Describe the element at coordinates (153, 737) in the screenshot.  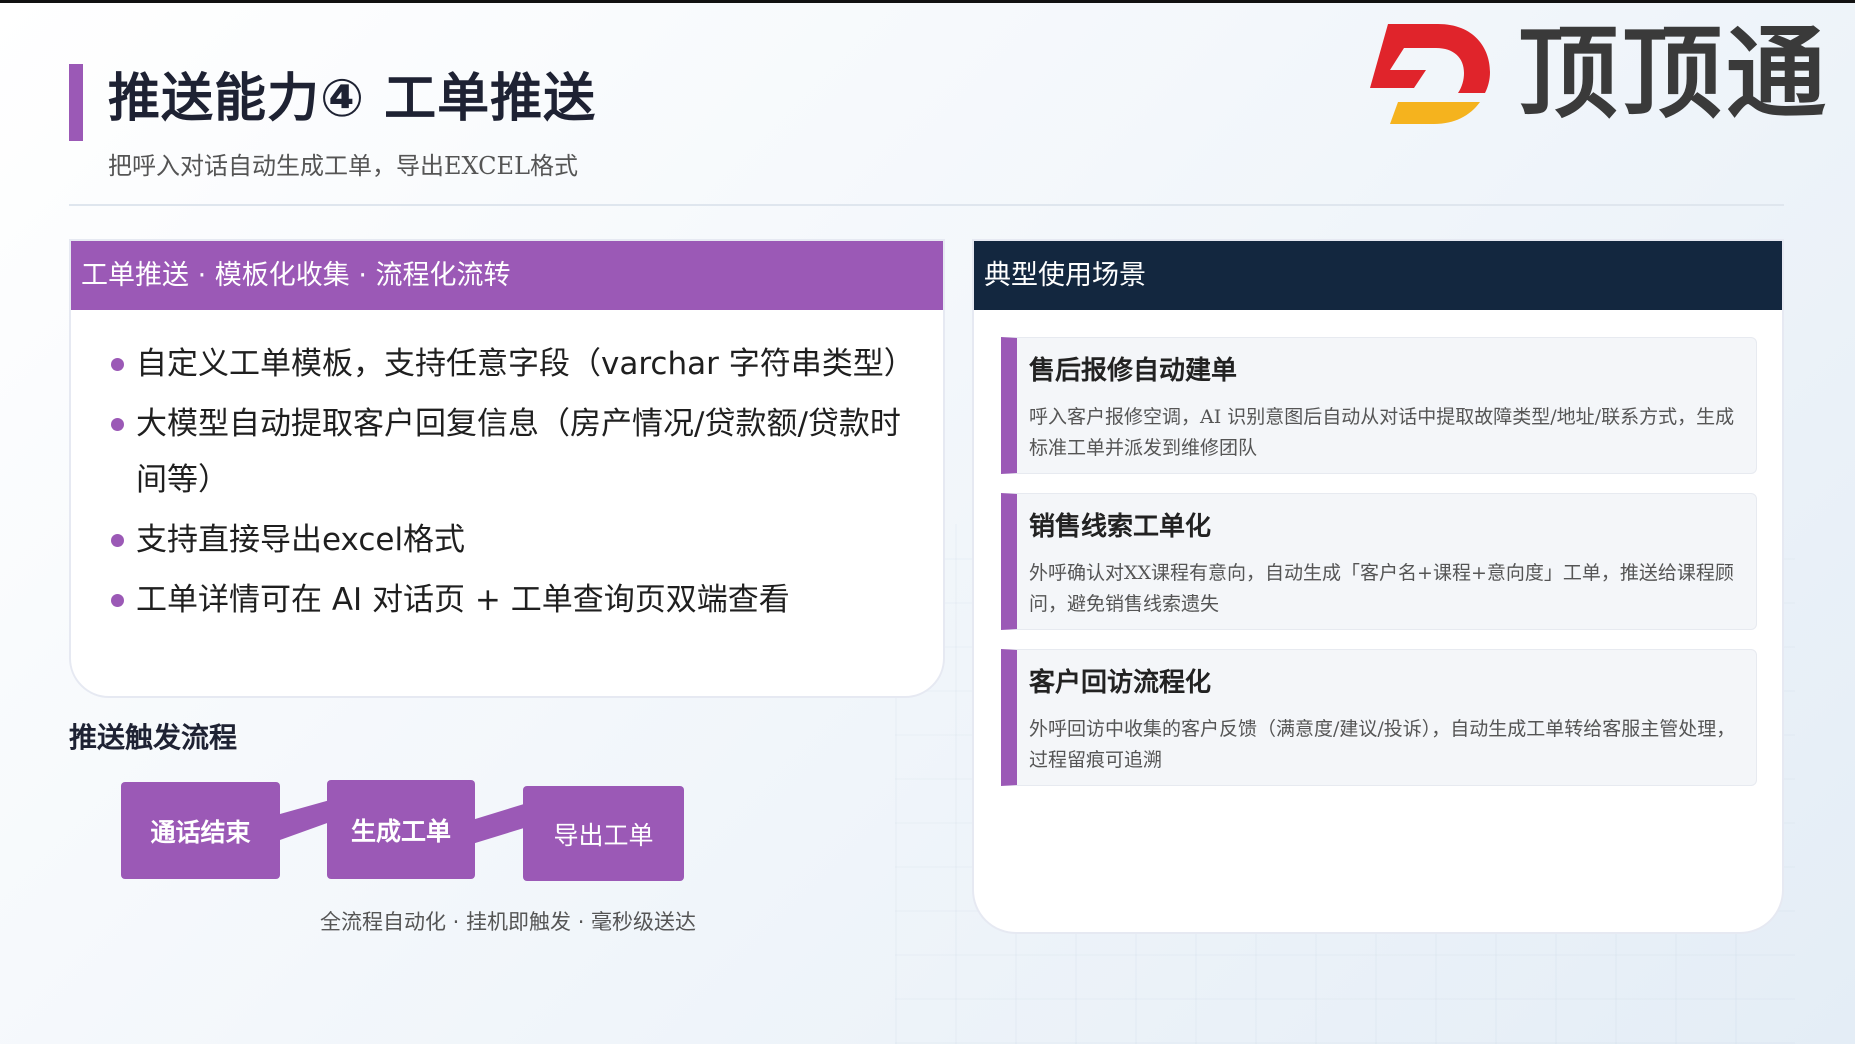
I see `flow-title: 推送触发流程` at that location.